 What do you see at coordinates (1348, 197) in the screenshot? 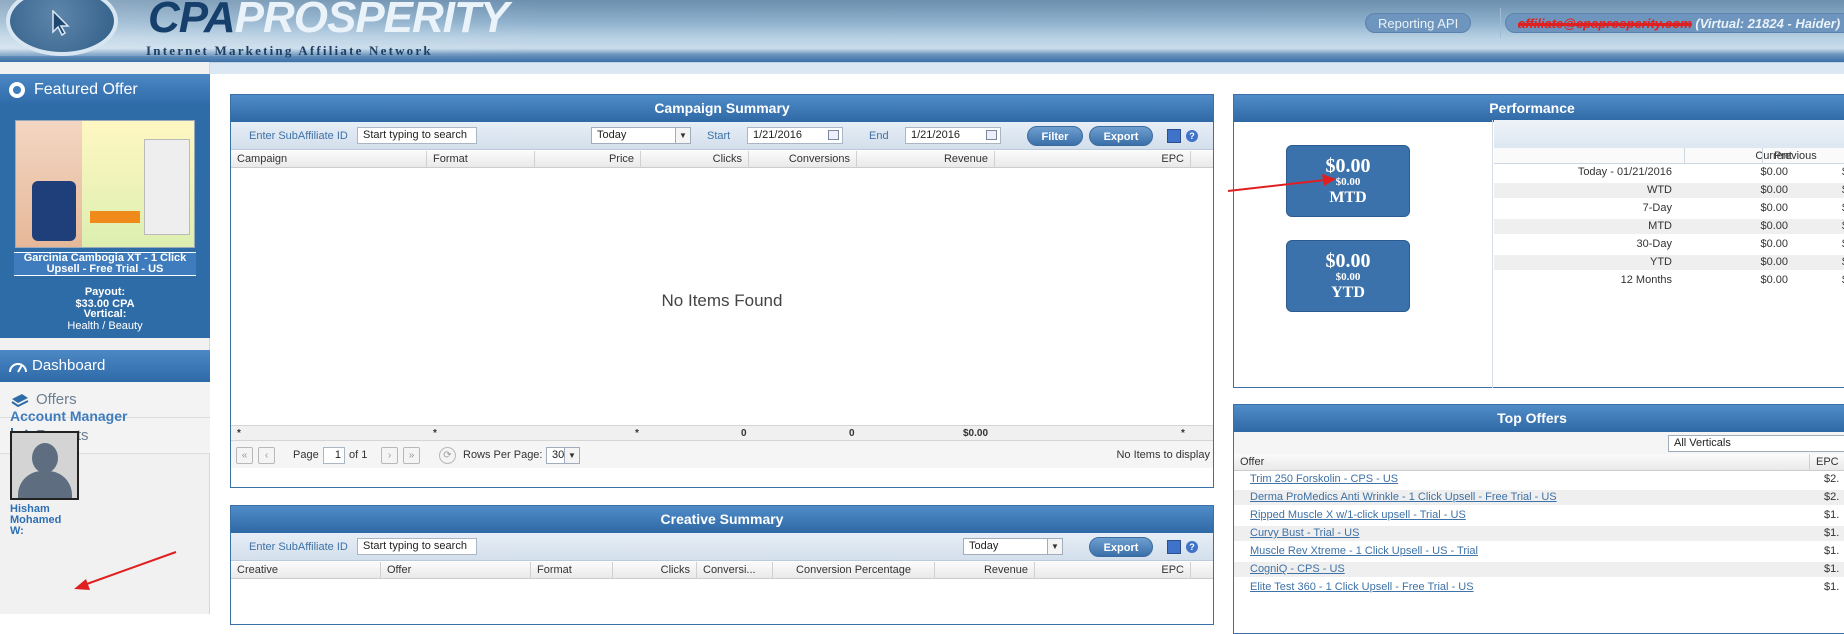
I see `mtd-label: MTD` at bounding box center [1348, 197].